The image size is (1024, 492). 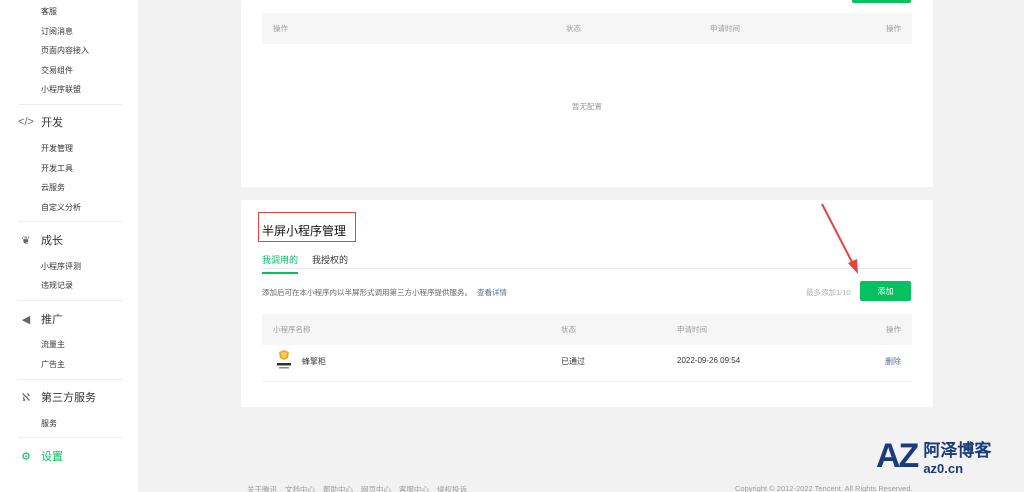 I want to click on gear-icon: ⚙, so click(x=26, y=456).